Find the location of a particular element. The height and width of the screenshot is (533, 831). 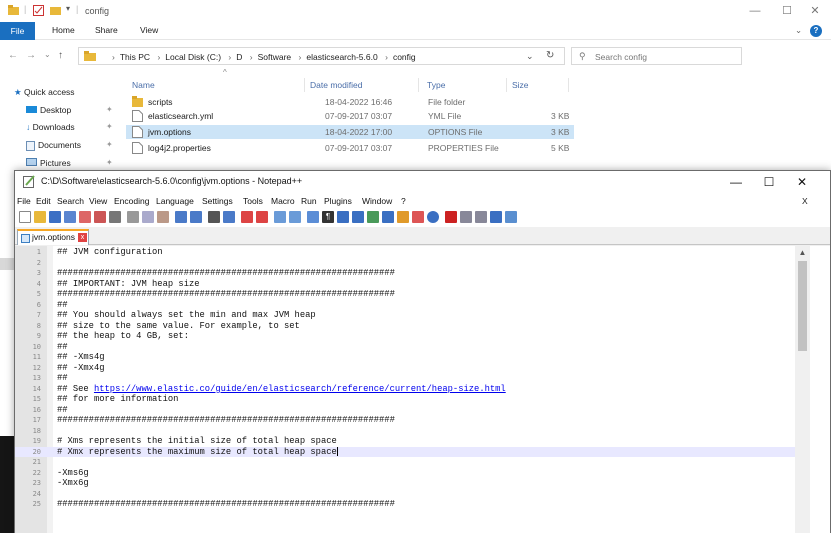

code-line: 4 ## IMPORTANT: JVM heap size is located at coordinates (405, 284).